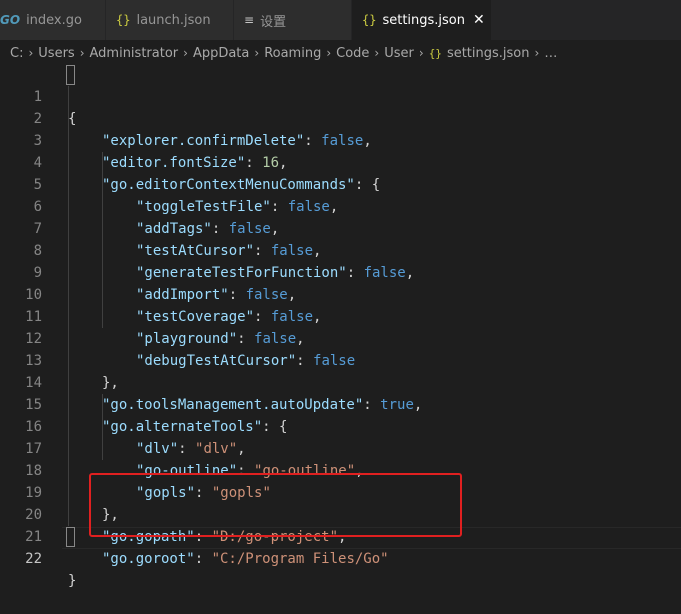 The image size is (681, 614). I want to click on code-line: 7 "testAtCursor": false,, so click(340, 227).